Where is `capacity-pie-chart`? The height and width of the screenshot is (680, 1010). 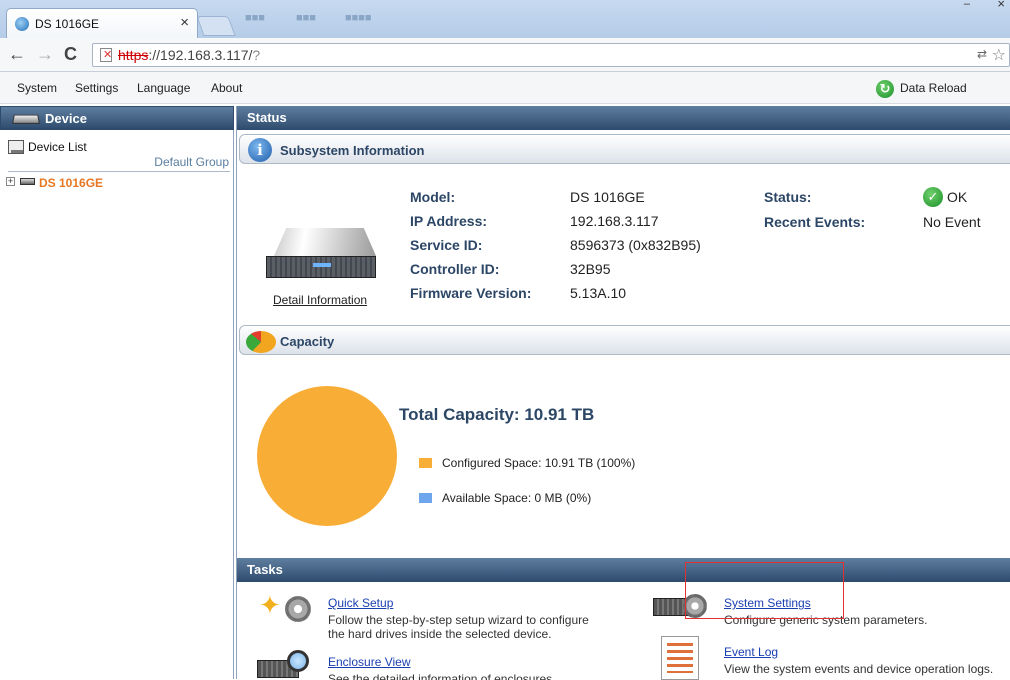
capacity-pie-chart is located at coordinates (327, 456).